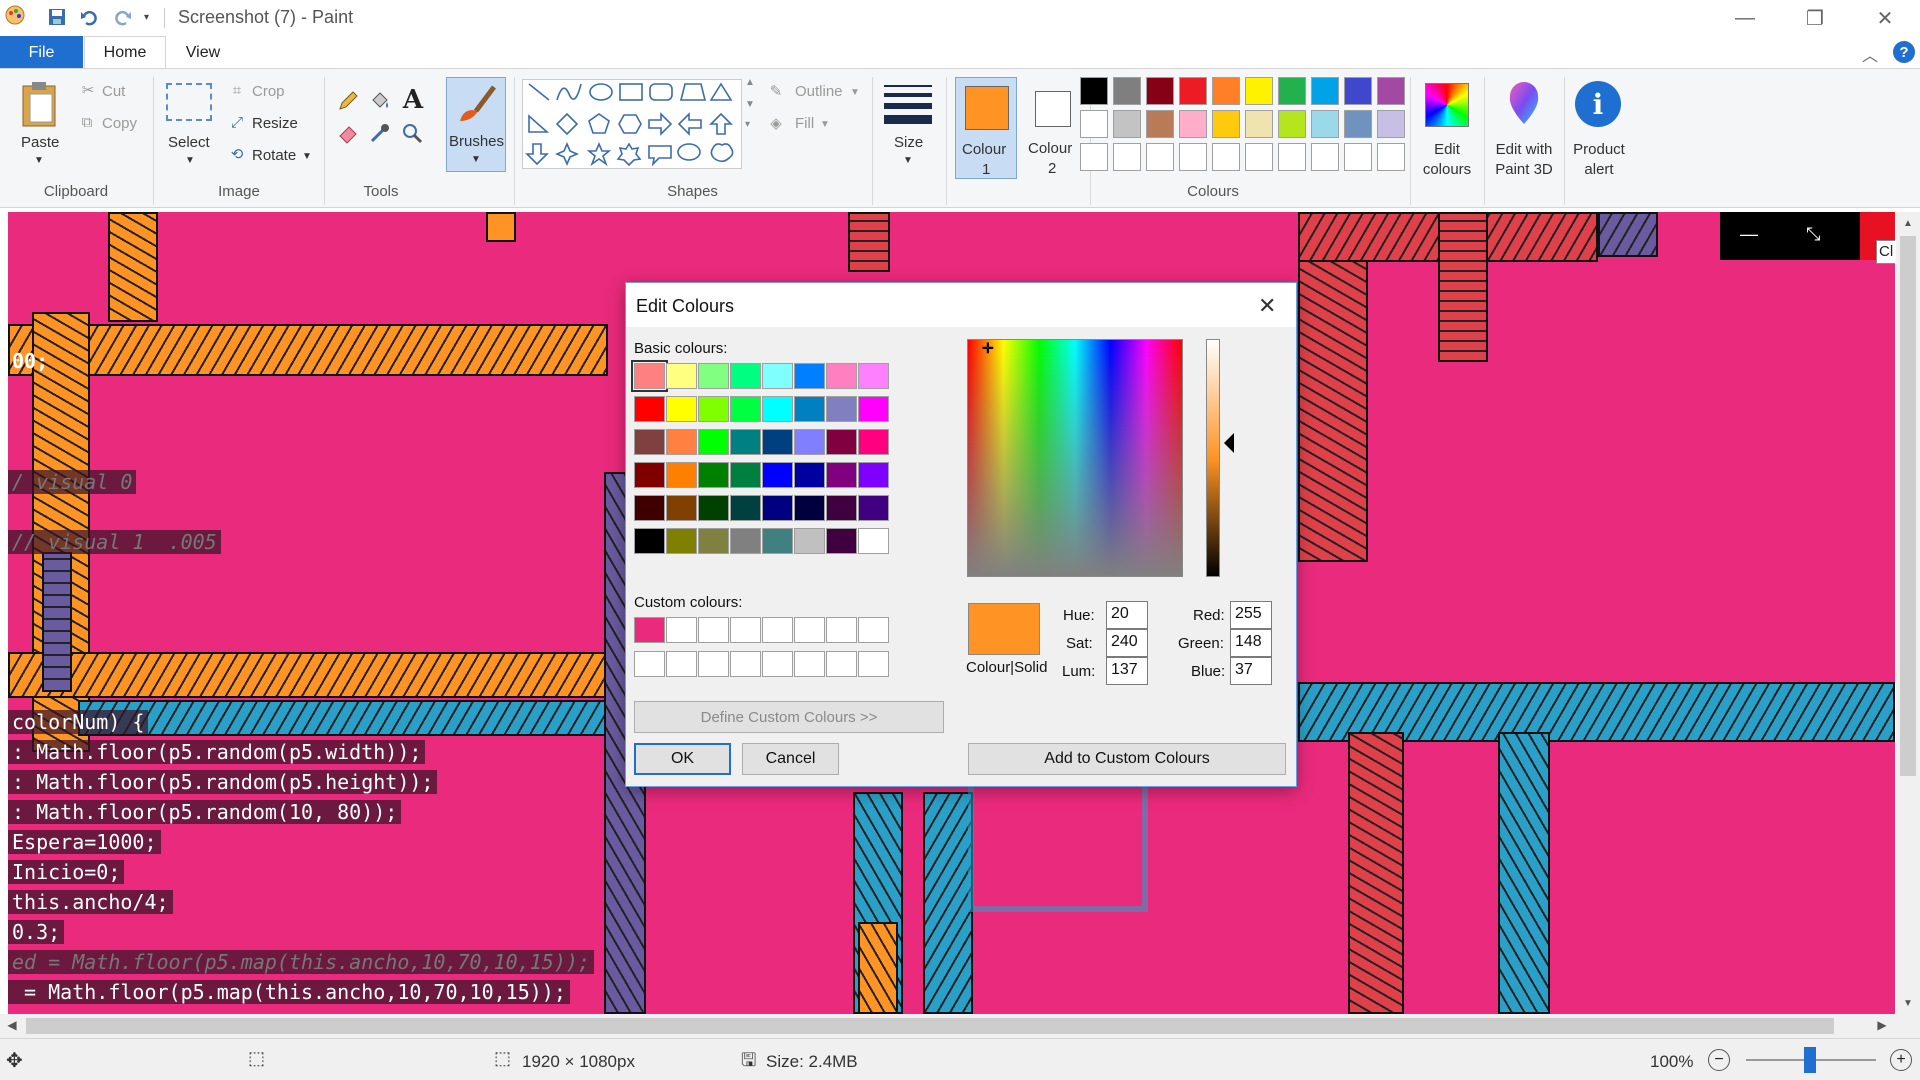 This screenshot has height=1080, width=1920. I want to click on colour-spectrum: ✛, so click(1075, 458).